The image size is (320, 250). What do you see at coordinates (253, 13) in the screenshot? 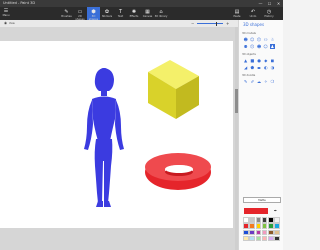
I see `tool-undo: ↶ Undo` at bounding box center [253, 13].